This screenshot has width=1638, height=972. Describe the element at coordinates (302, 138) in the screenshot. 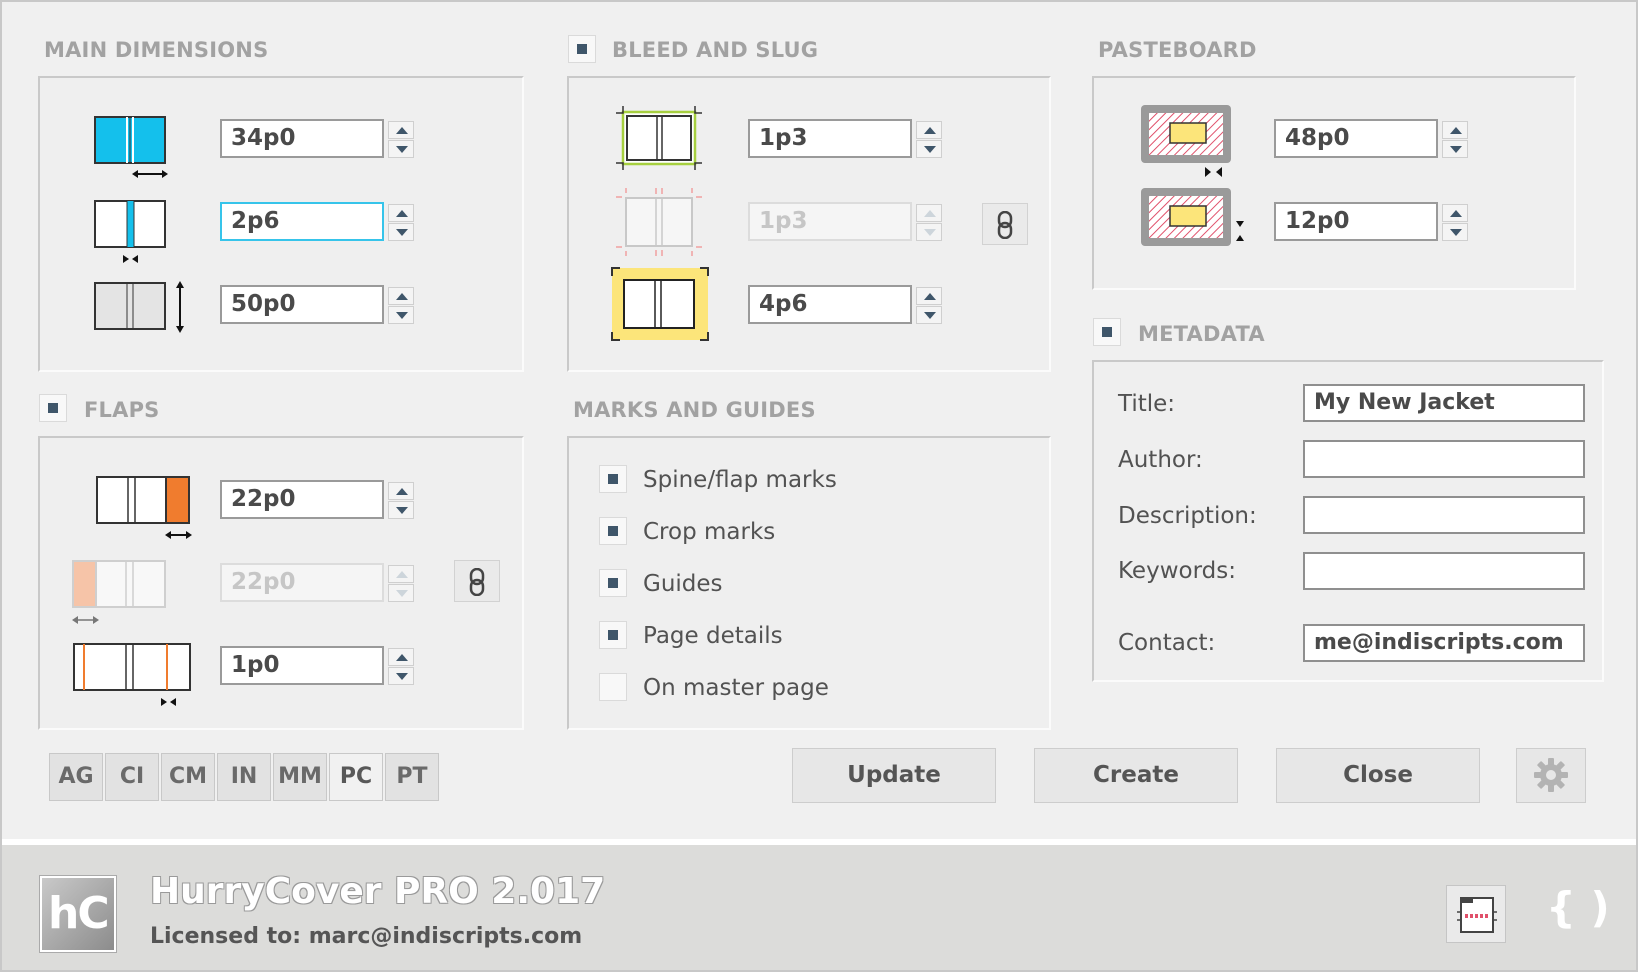

I see `cover-width-field: 34p0` at that location.